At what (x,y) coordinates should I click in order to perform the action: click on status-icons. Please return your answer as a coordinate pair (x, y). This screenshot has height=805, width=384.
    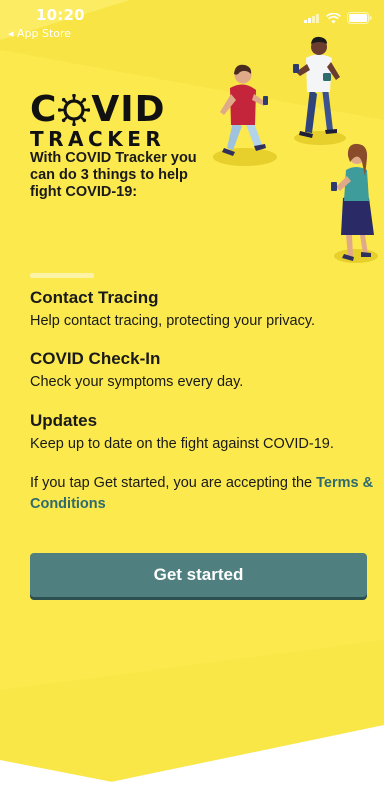
    Looking at the image, I should click on (338, 18).